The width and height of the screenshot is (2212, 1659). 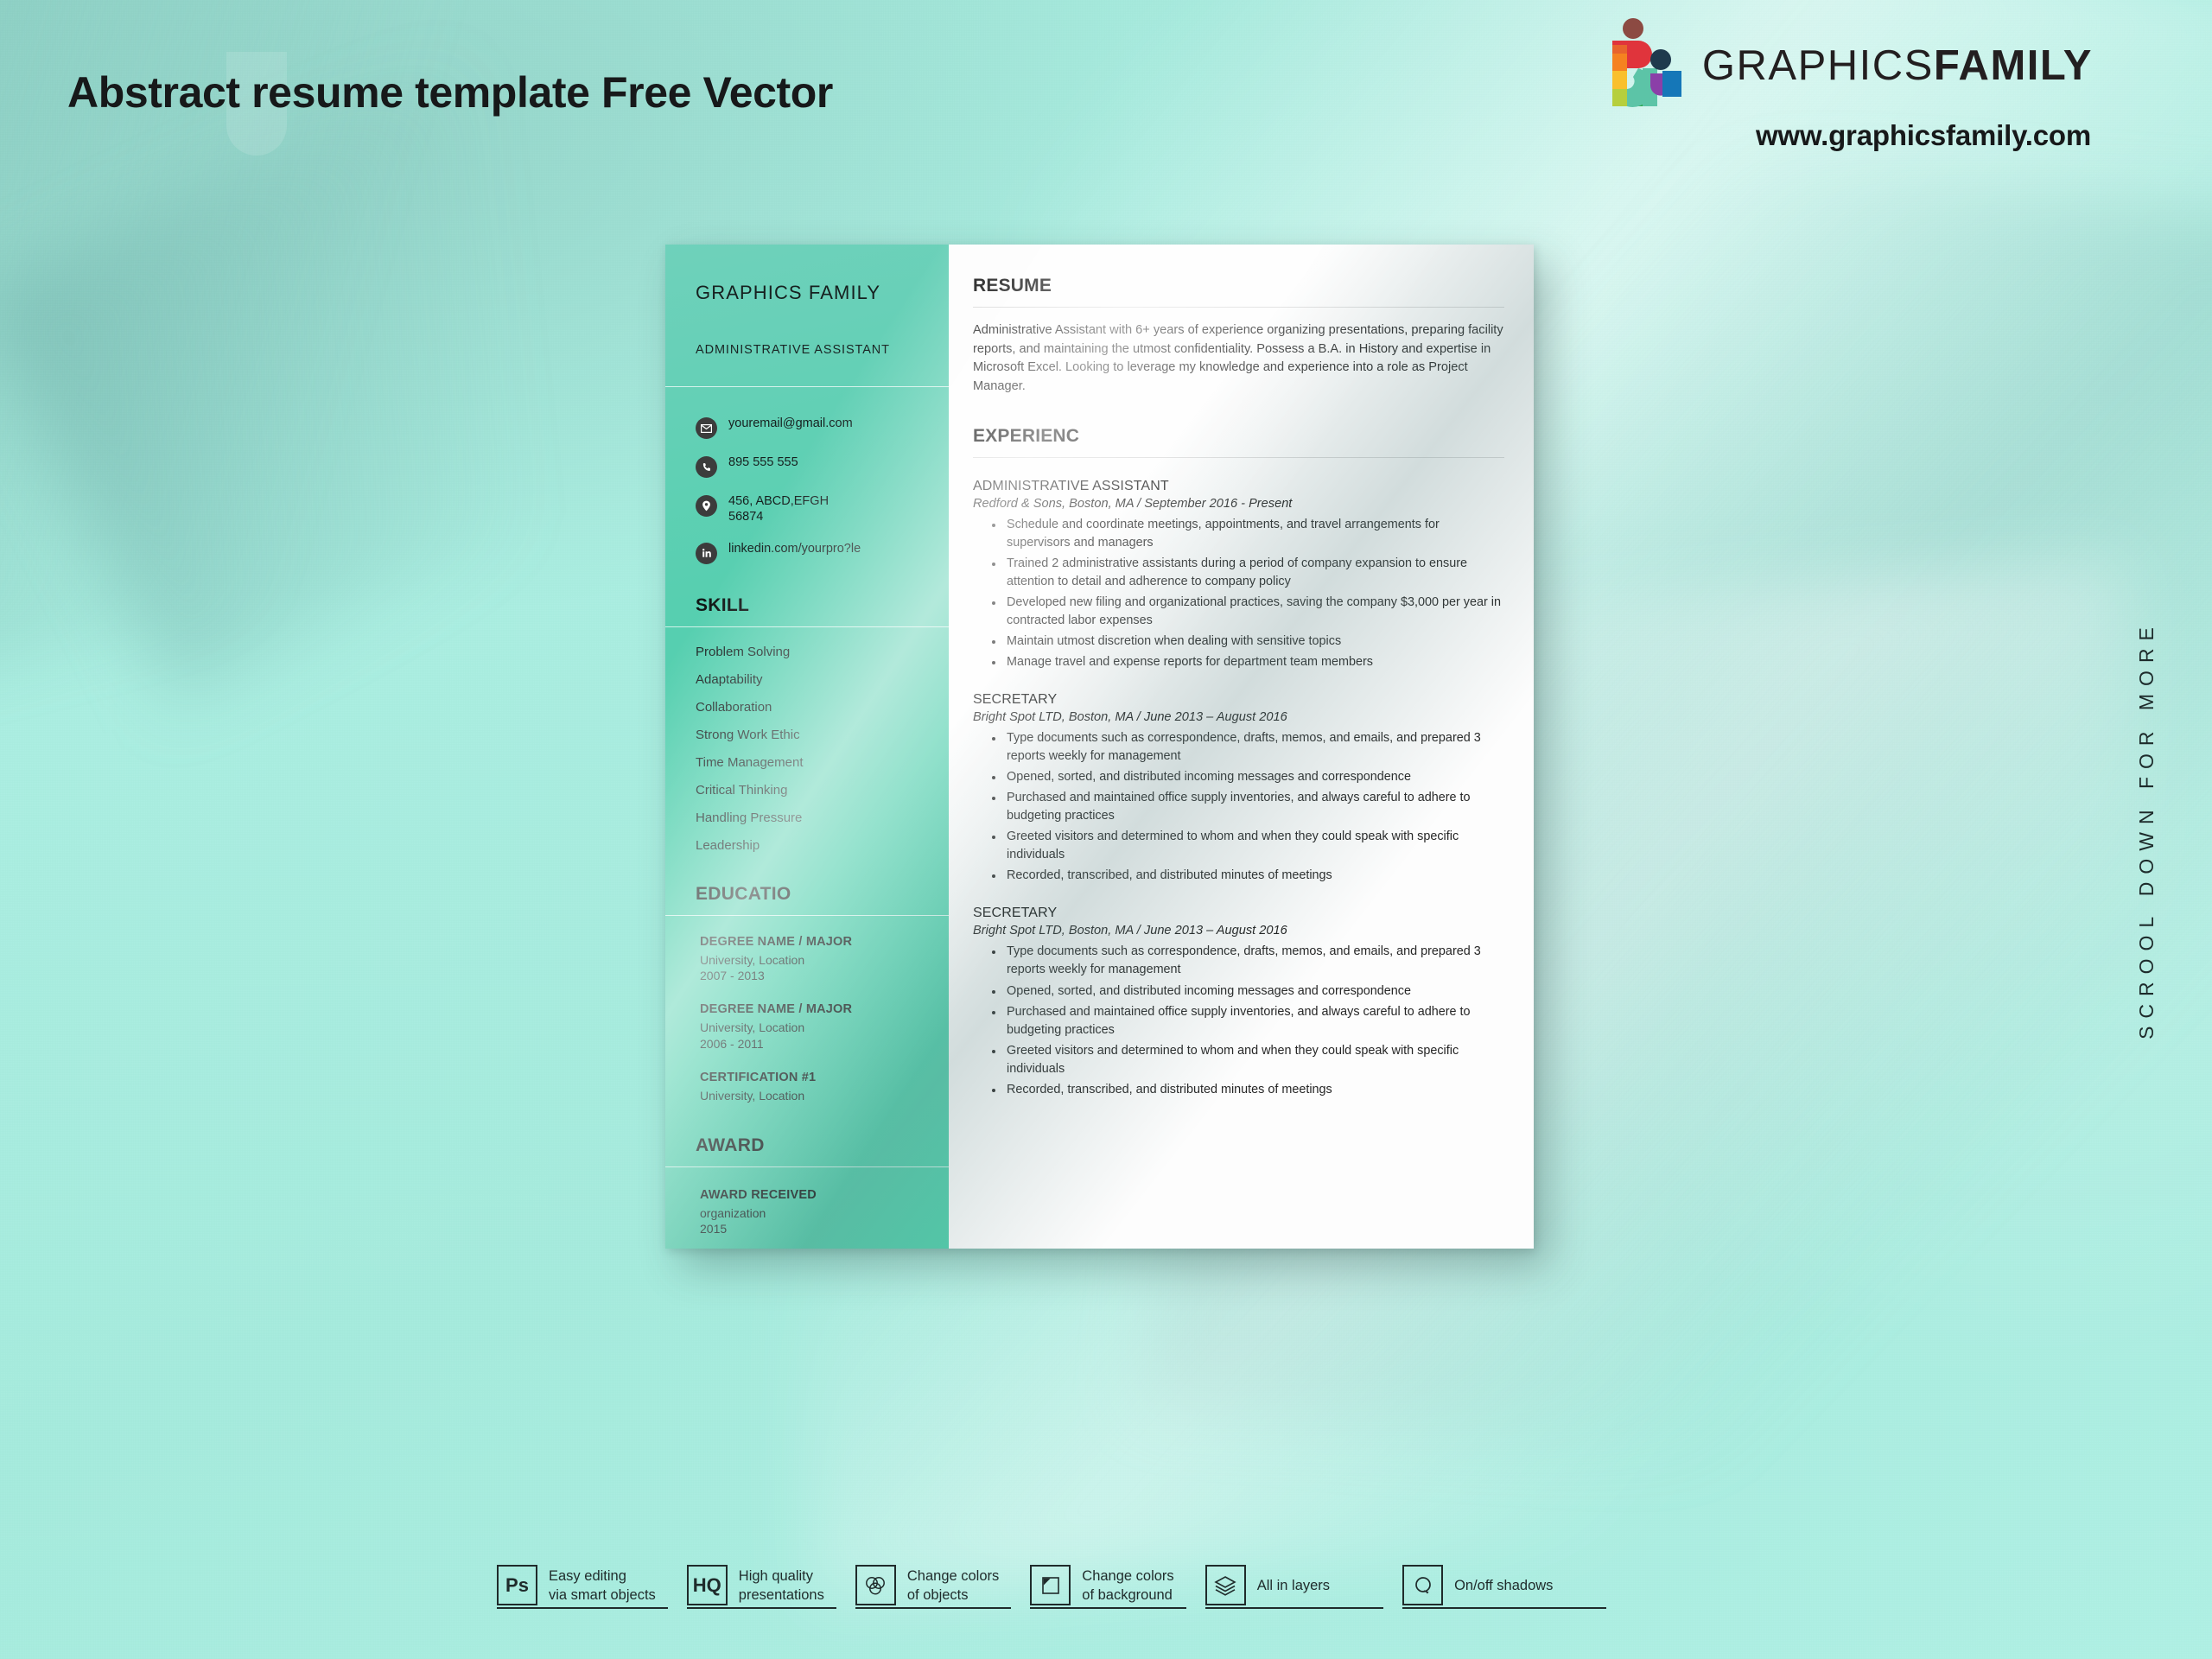 I want to click on skill-item: Strong Work Ethic, so click(x=748, y=734).